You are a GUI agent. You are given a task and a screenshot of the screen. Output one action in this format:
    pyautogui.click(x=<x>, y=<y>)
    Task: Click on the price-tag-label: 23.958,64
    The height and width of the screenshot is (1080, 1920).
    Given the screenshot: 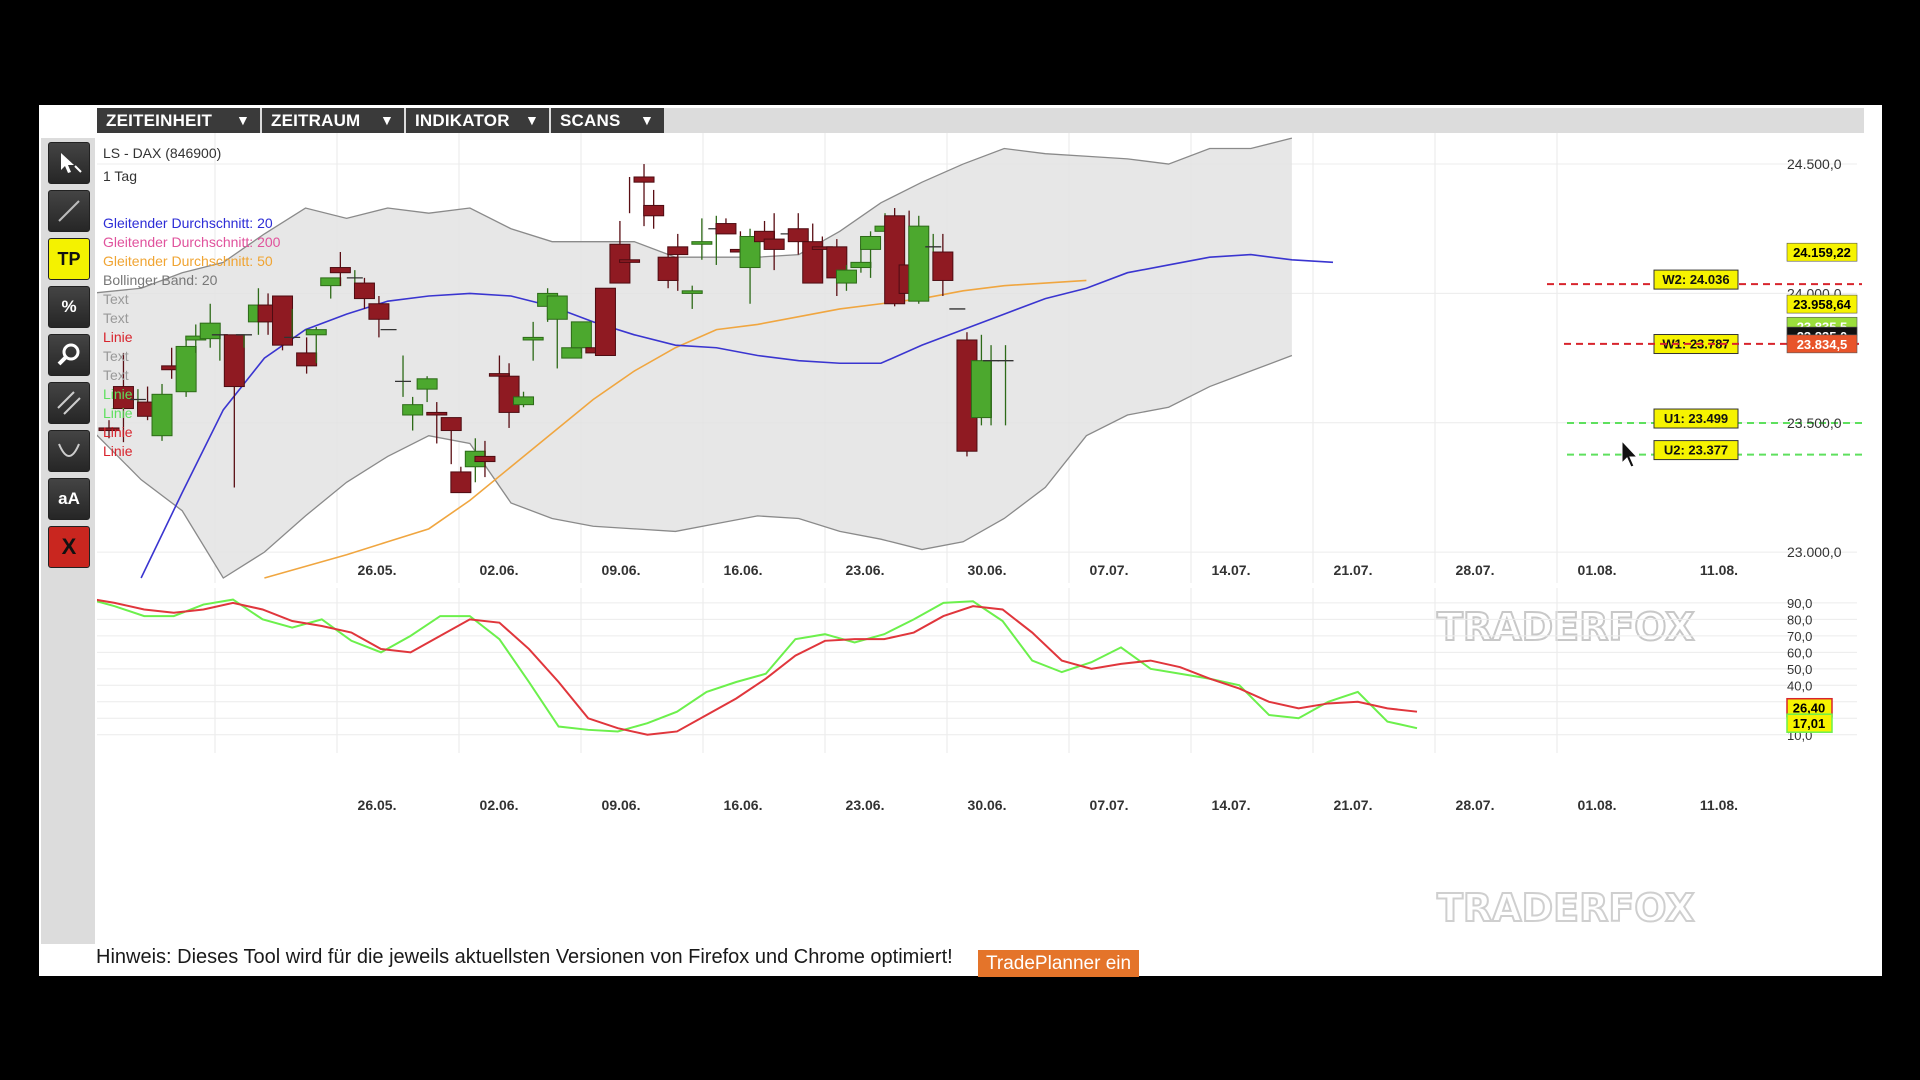 What is the action you would take?
    pyautogui.click(x=1822, y=304)
    